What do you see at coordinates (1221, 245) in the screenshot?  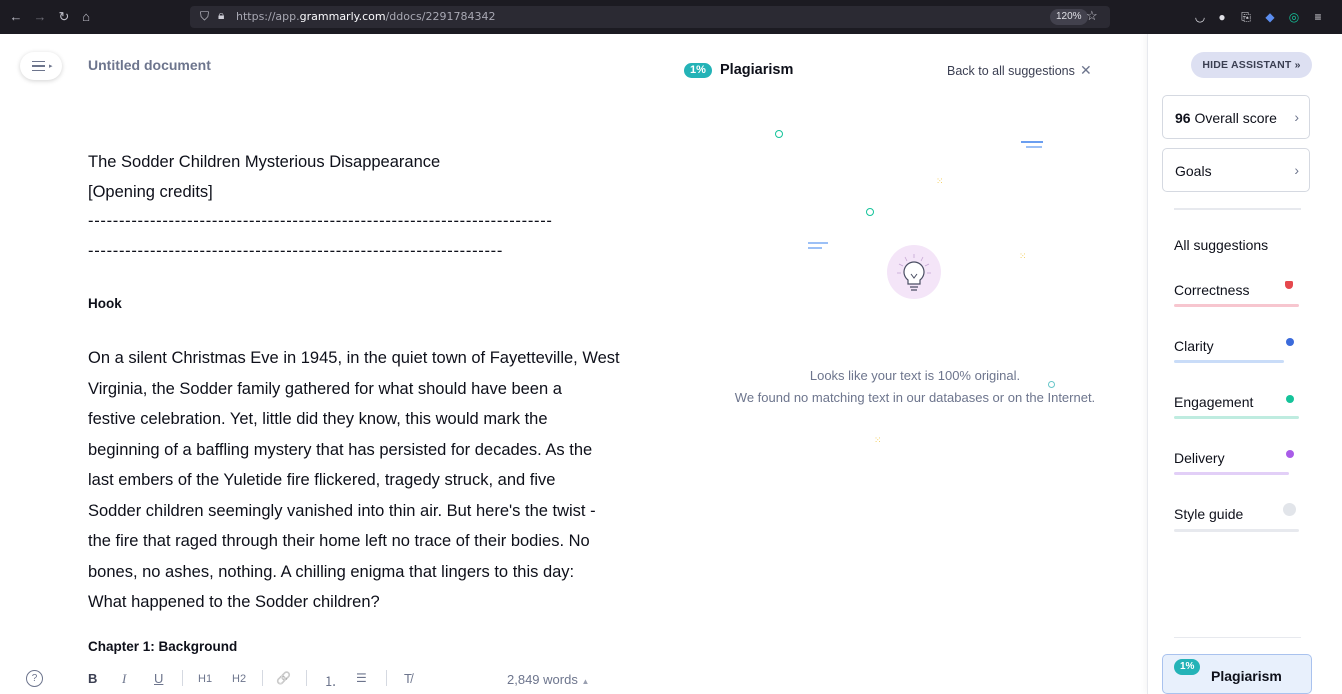 I see `all-suggestions-tab: All suggestions` at bounding box center [1221, 245].